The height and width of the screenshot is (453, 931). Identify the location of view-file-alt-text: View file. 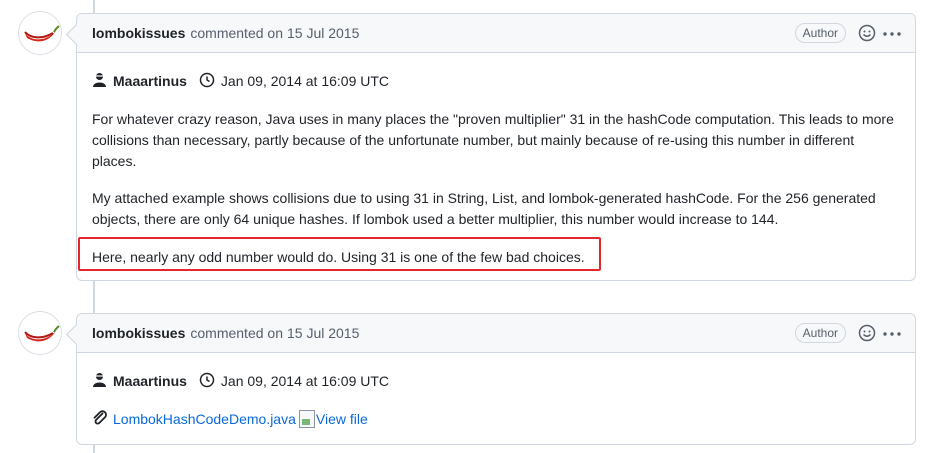
(341, 419).